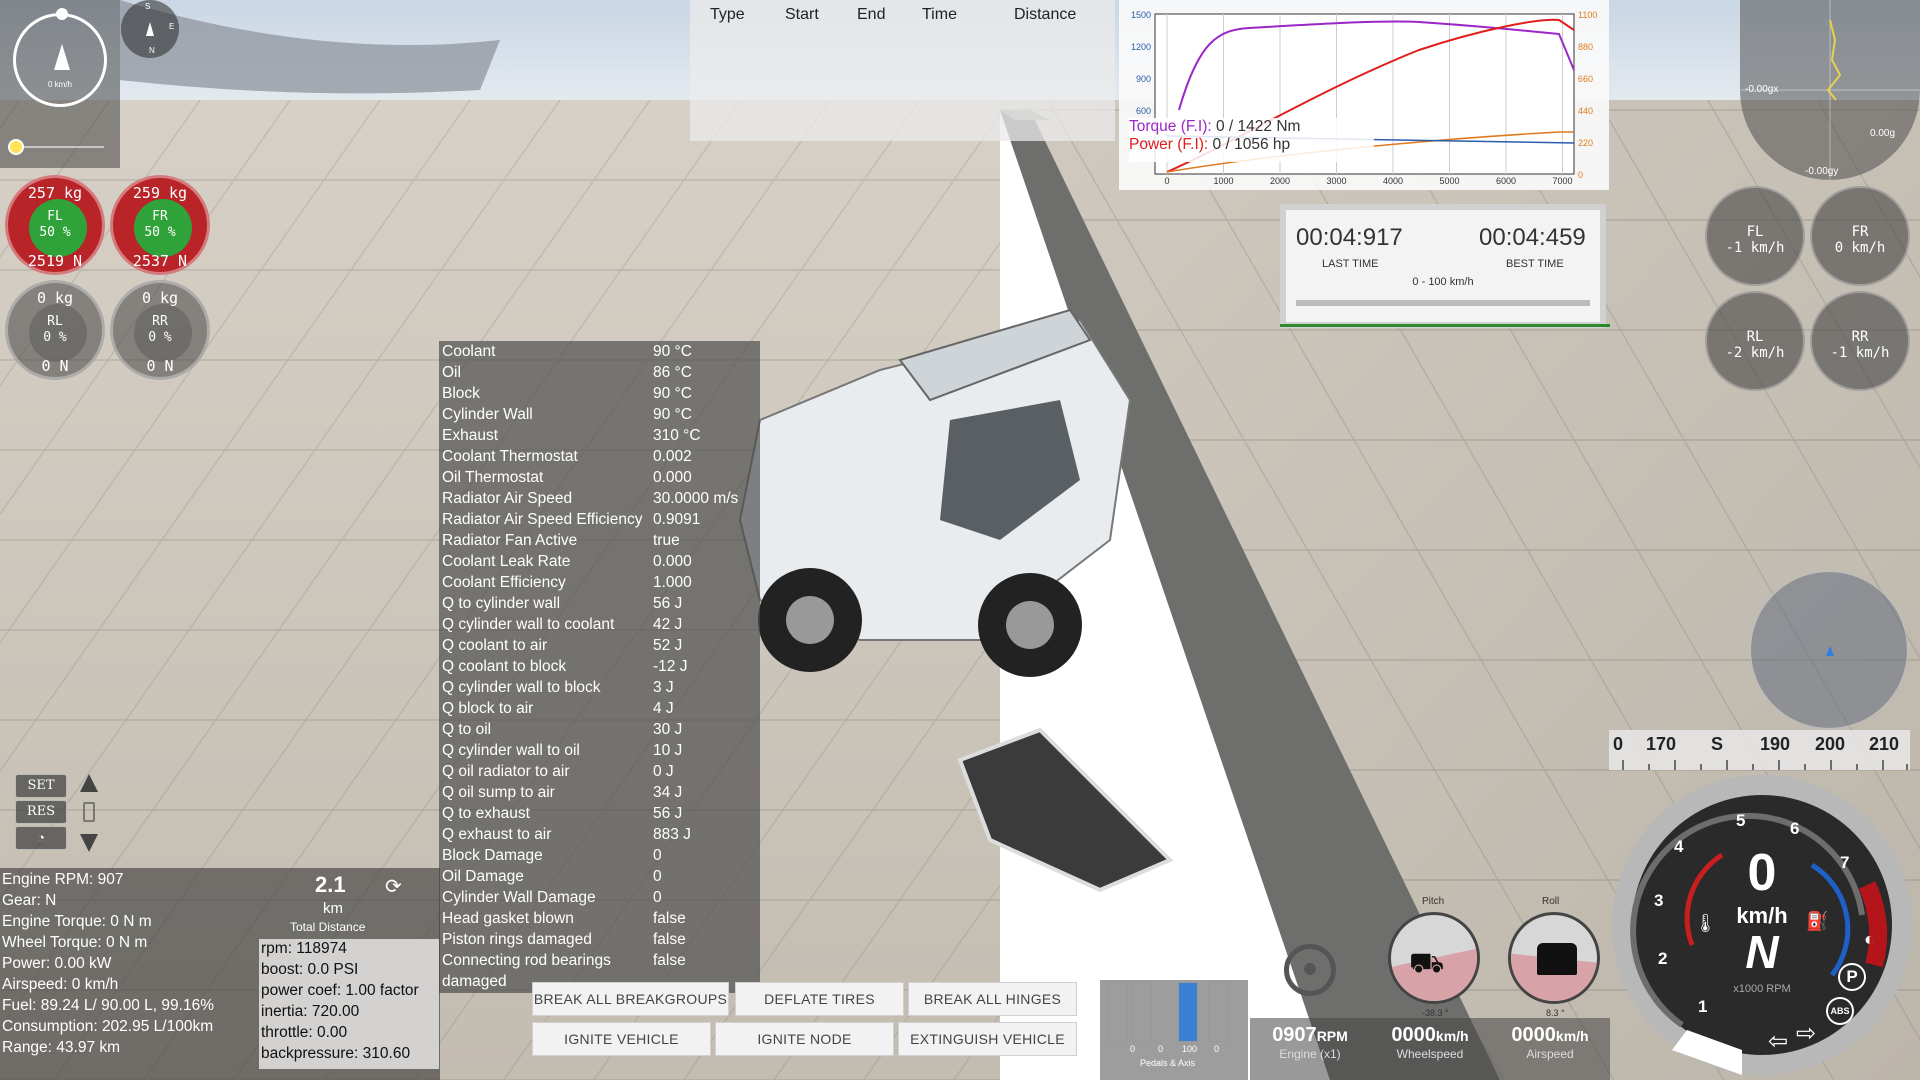  Describe the element at coordinates (467, 729) in the screenshot. I see `engine-table-key: Q to oil` at that location.